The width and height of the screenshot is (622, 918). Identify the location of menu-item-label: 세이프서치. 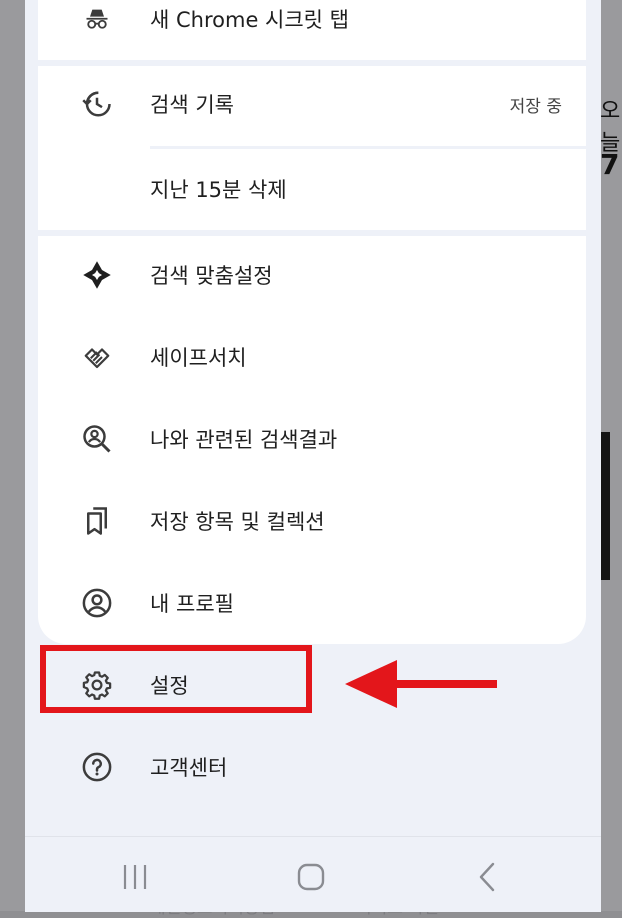
(198, 358).